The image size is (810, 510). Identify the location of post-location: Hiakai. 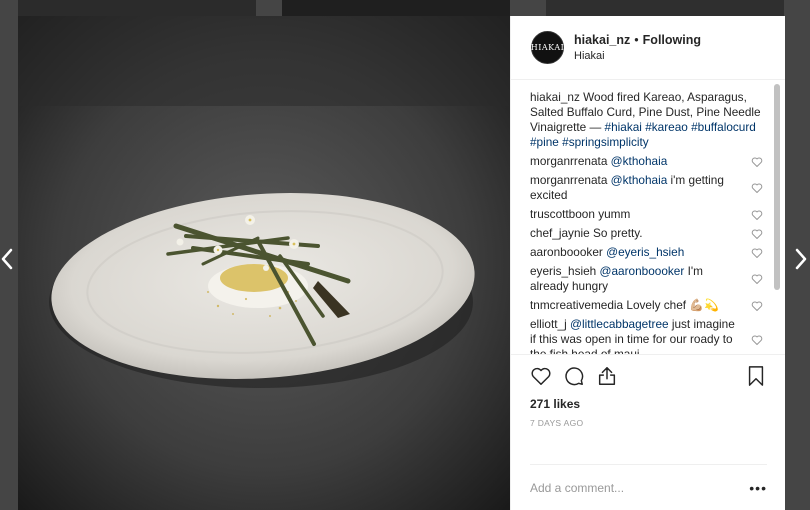
(637, 56).